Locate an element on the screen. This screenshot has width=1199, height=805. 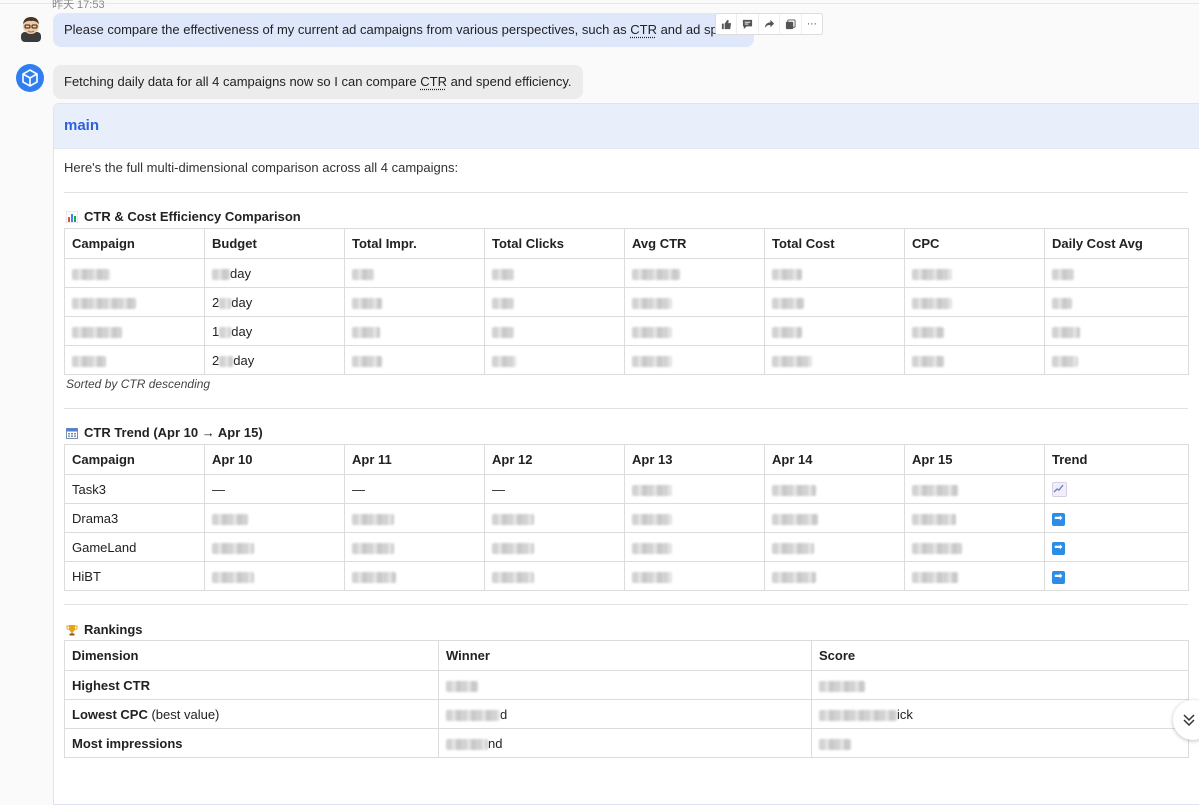
efficiency-section-title: CTR & Cost Efficiency Comparison is located at coordinates (183, 216).